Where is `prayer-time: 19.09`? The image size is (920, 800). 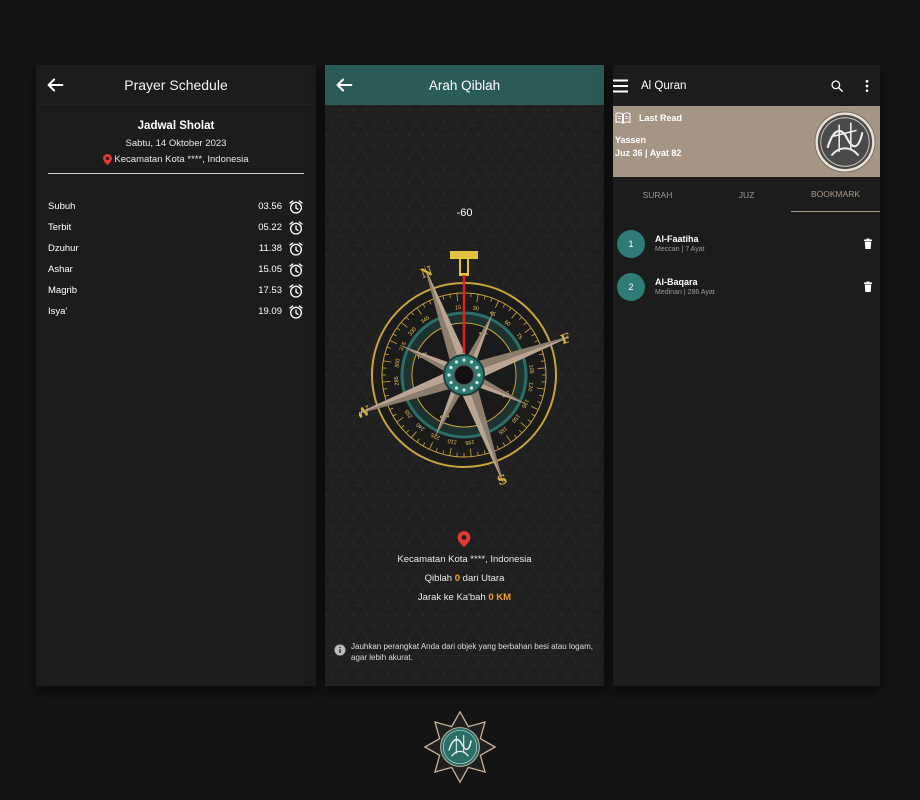
prayer-time: 19.09 is located at coordinates (270, 311).